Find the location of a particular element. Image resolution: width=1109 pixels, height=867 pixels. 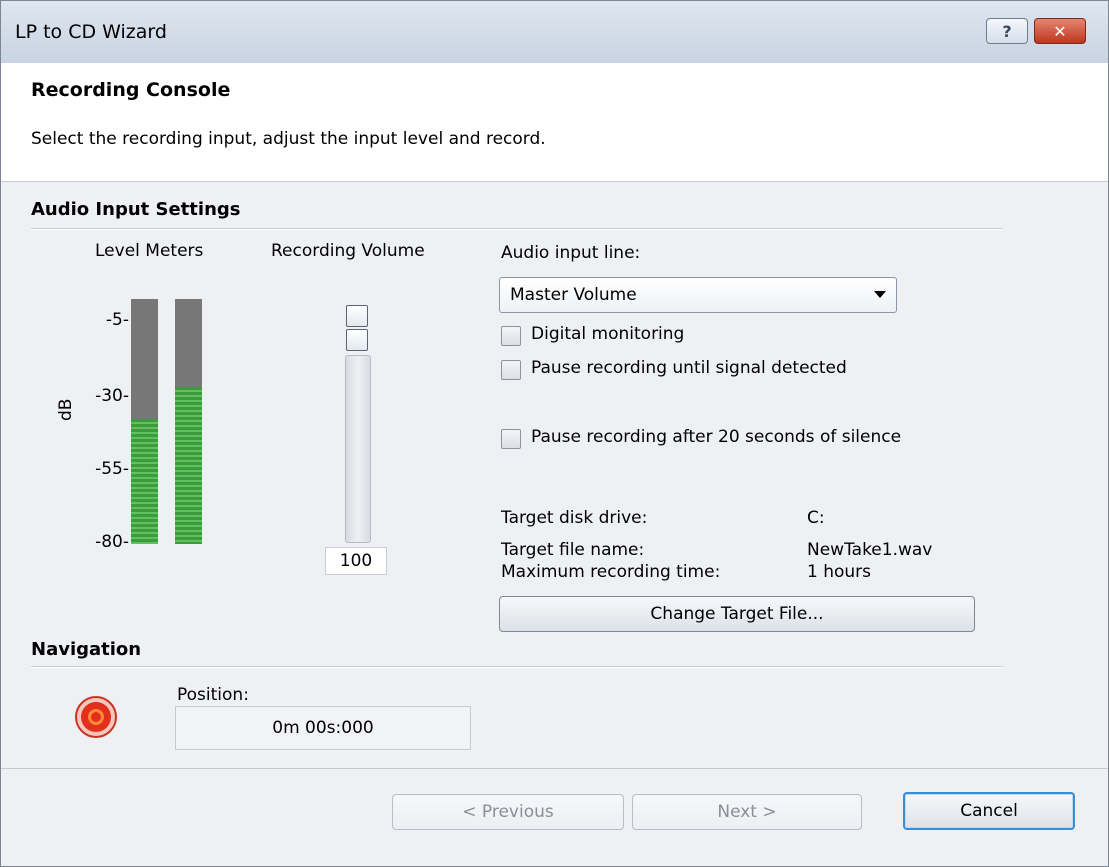

audio-input-line-label: Audio input line: is located at coordinates (571, 253).